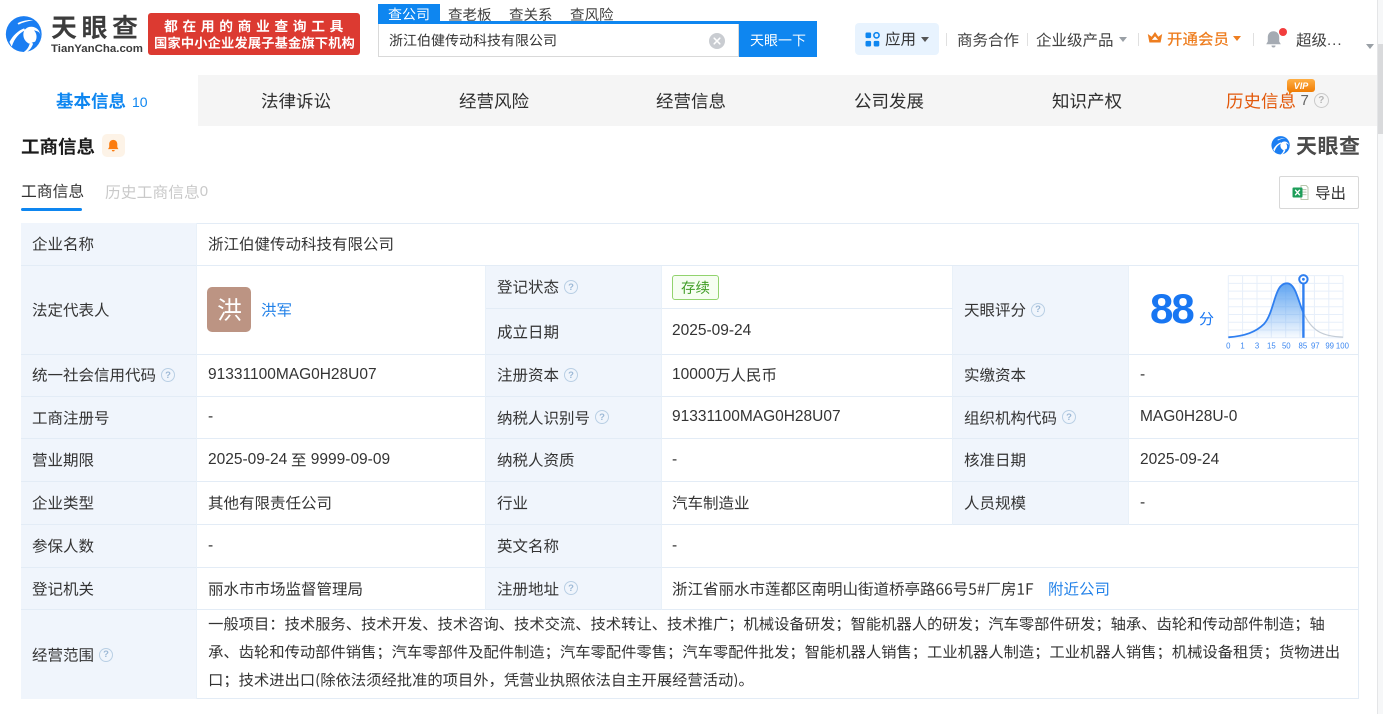 The height and width of the screenshot is (714, 1383). What do you see at coordinates (1343, 346) in the screenshot?
I see `svg-text: 100` at bounding box center [1343, 346].